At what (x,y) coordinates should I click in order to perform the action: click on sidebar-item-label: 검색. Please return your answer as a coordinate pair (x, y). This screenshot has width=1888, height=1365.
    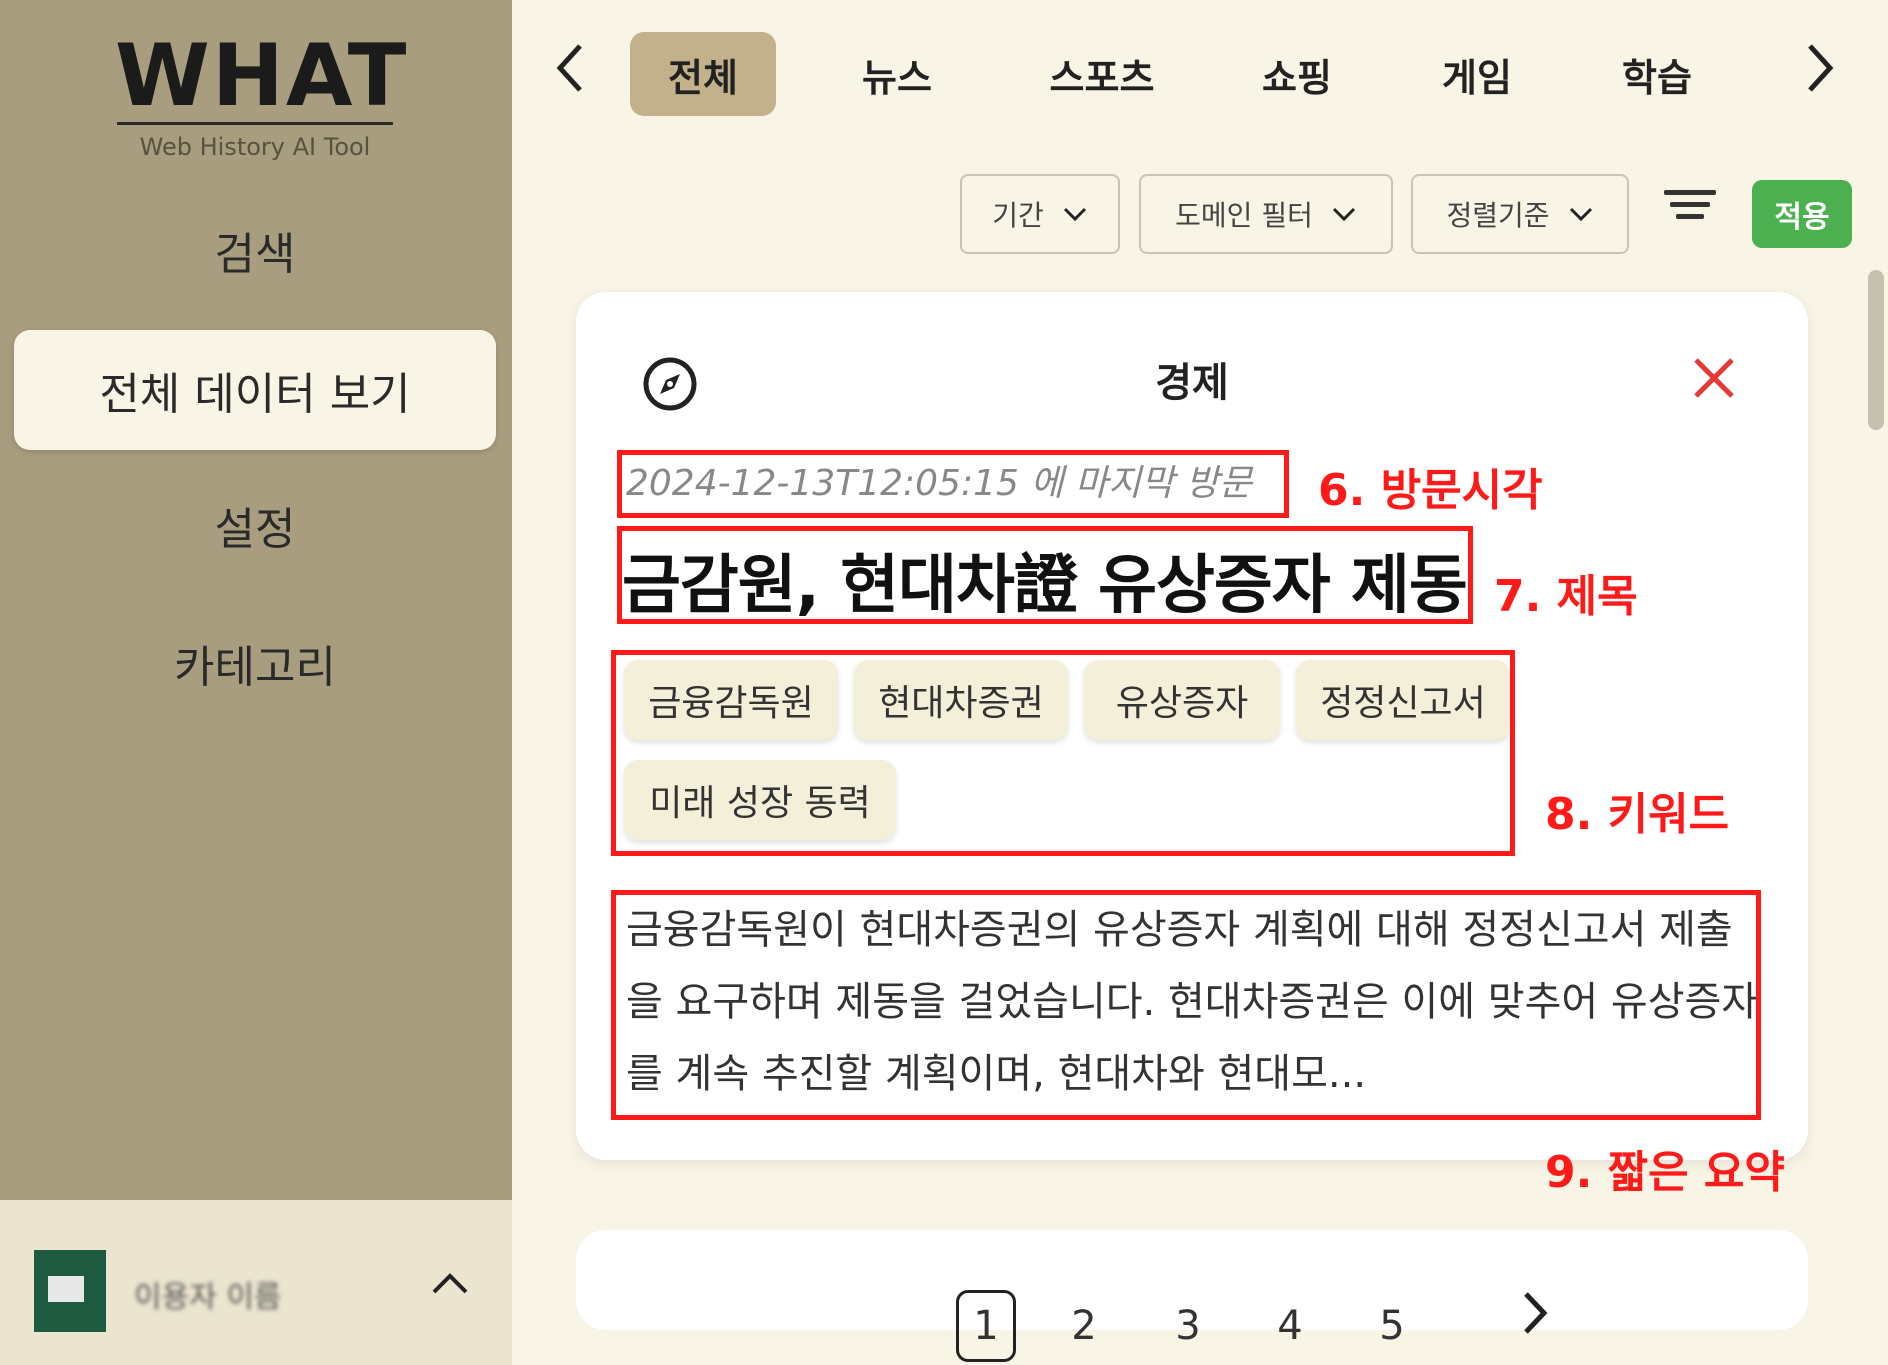
    Looking at the image, I should click on (255, 254).